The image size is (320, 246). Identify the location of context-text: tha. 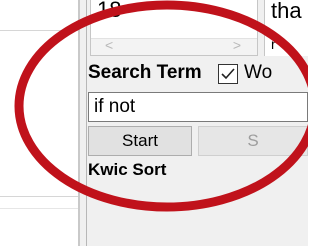
(286, 11).